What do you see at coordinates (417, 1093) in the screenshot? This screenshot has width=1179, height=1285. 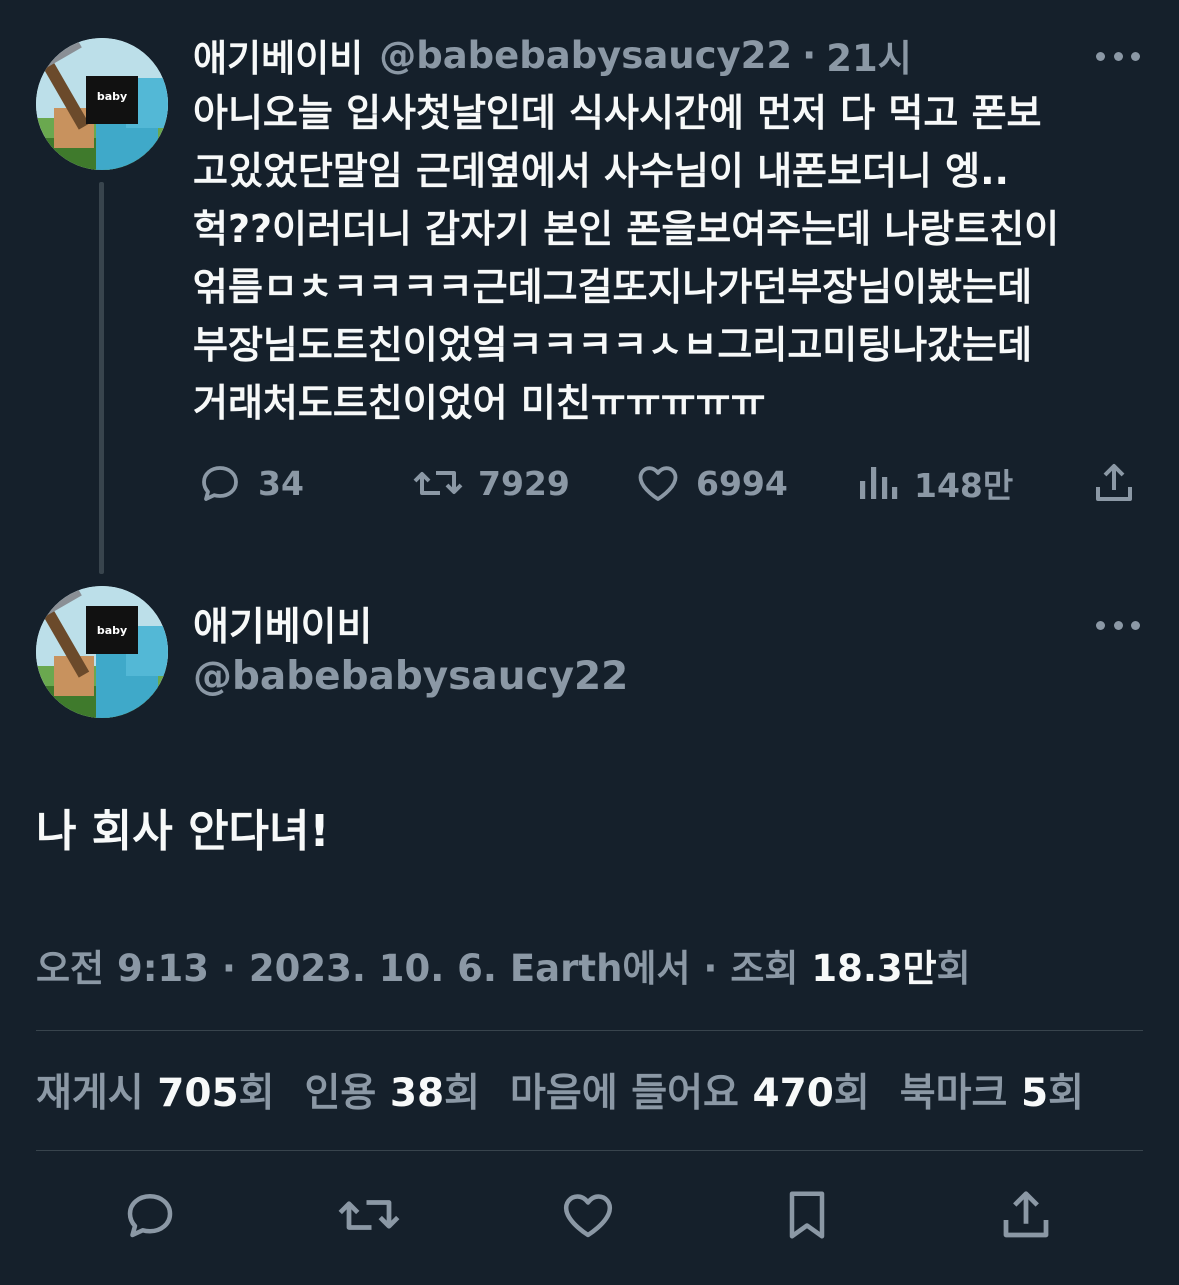 I see `stat-value: 38` at bounding box center [417, 1093].